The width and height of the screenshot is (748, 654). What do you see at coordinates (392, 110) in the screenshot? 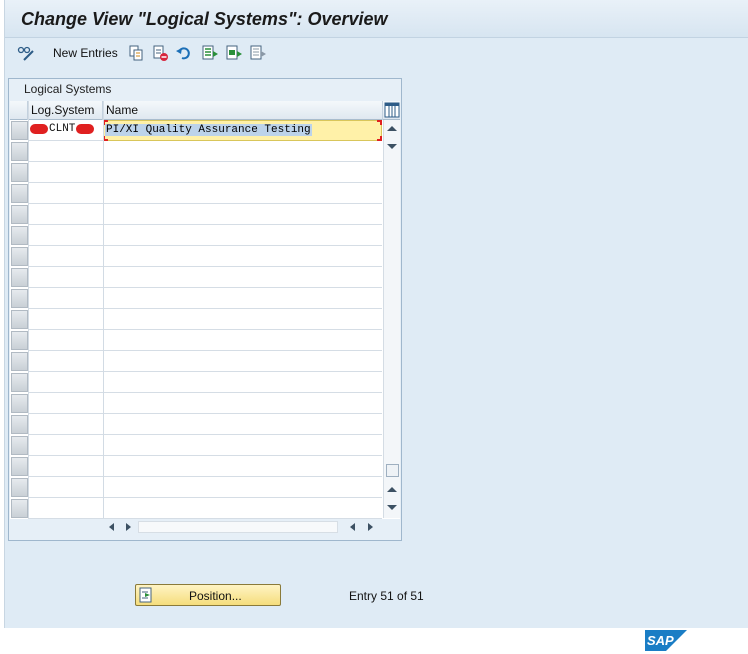
I see `table-settings-icon` at bounding box center [392, 110].